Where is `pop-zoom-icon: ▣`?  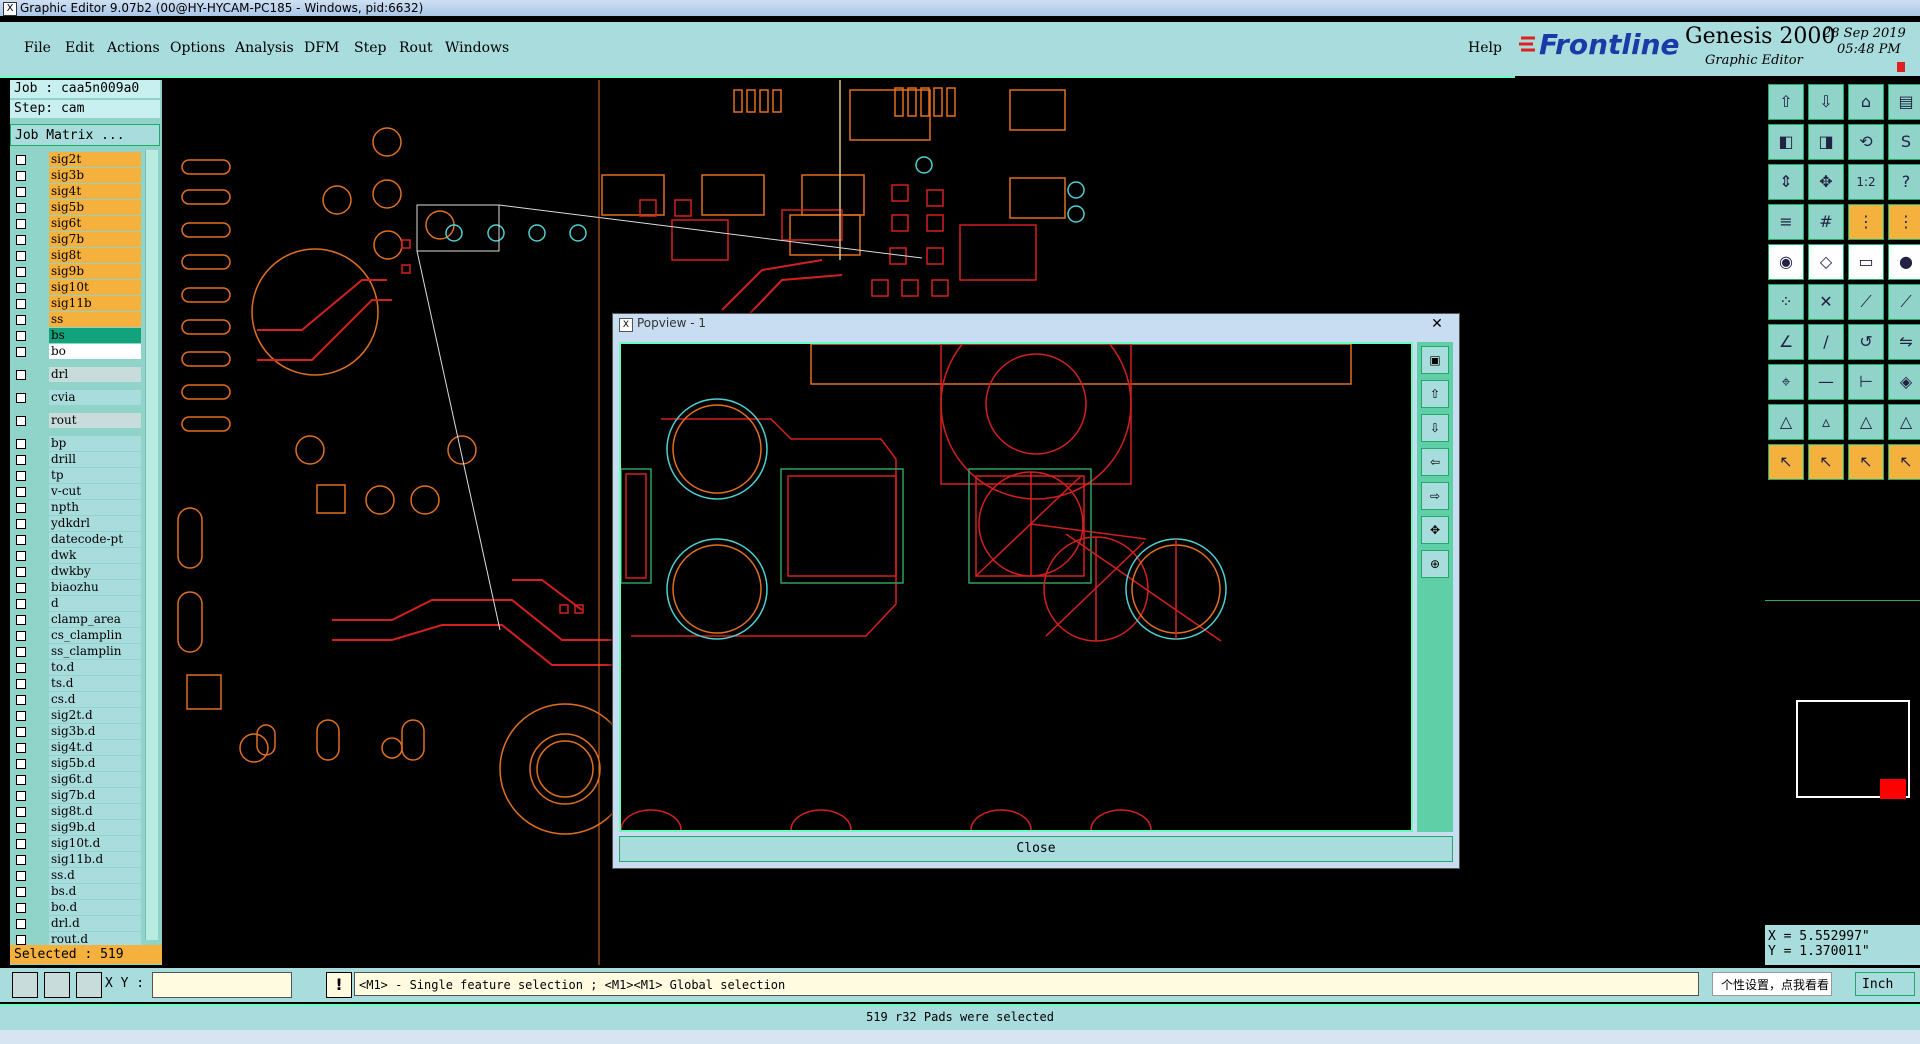 pop-zoom-icon: ▣ is located at coordinates (1435, 360).